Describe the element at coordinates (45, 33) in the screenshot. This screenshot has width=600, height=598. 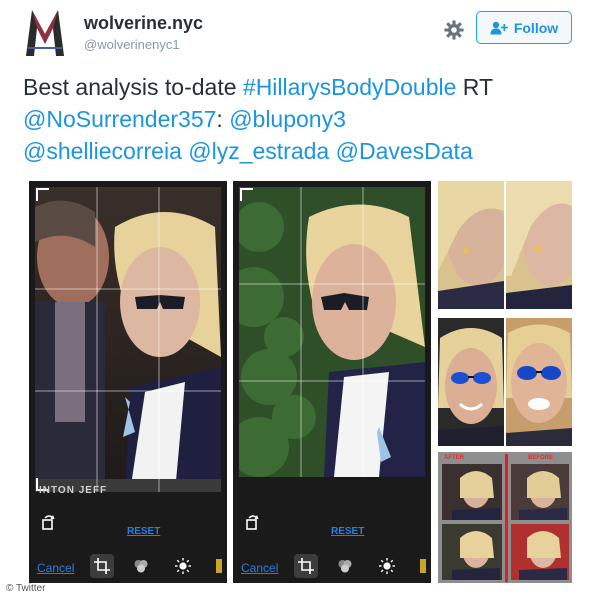
I see `avatar` at that location.